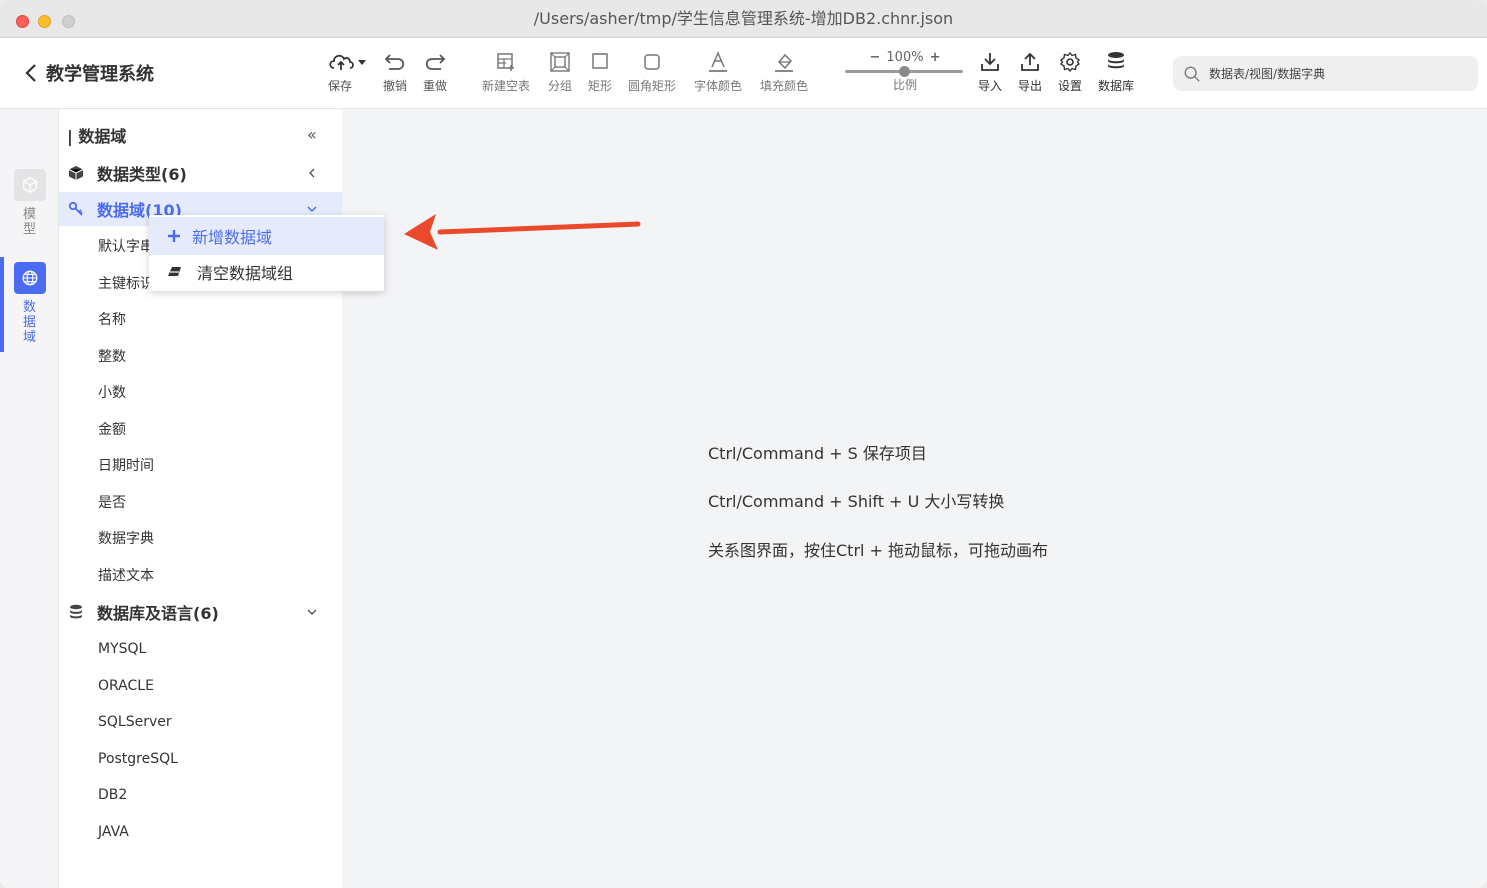 The width and height of the screenshot is (1487, 888). What do you see at coordinates (878, 550) in the screenshot?
I see `shortcut-tip: 关系图界面，按住Ctrl + 拖动鼠标，可拖动画布` at bounding box center [878, 550].